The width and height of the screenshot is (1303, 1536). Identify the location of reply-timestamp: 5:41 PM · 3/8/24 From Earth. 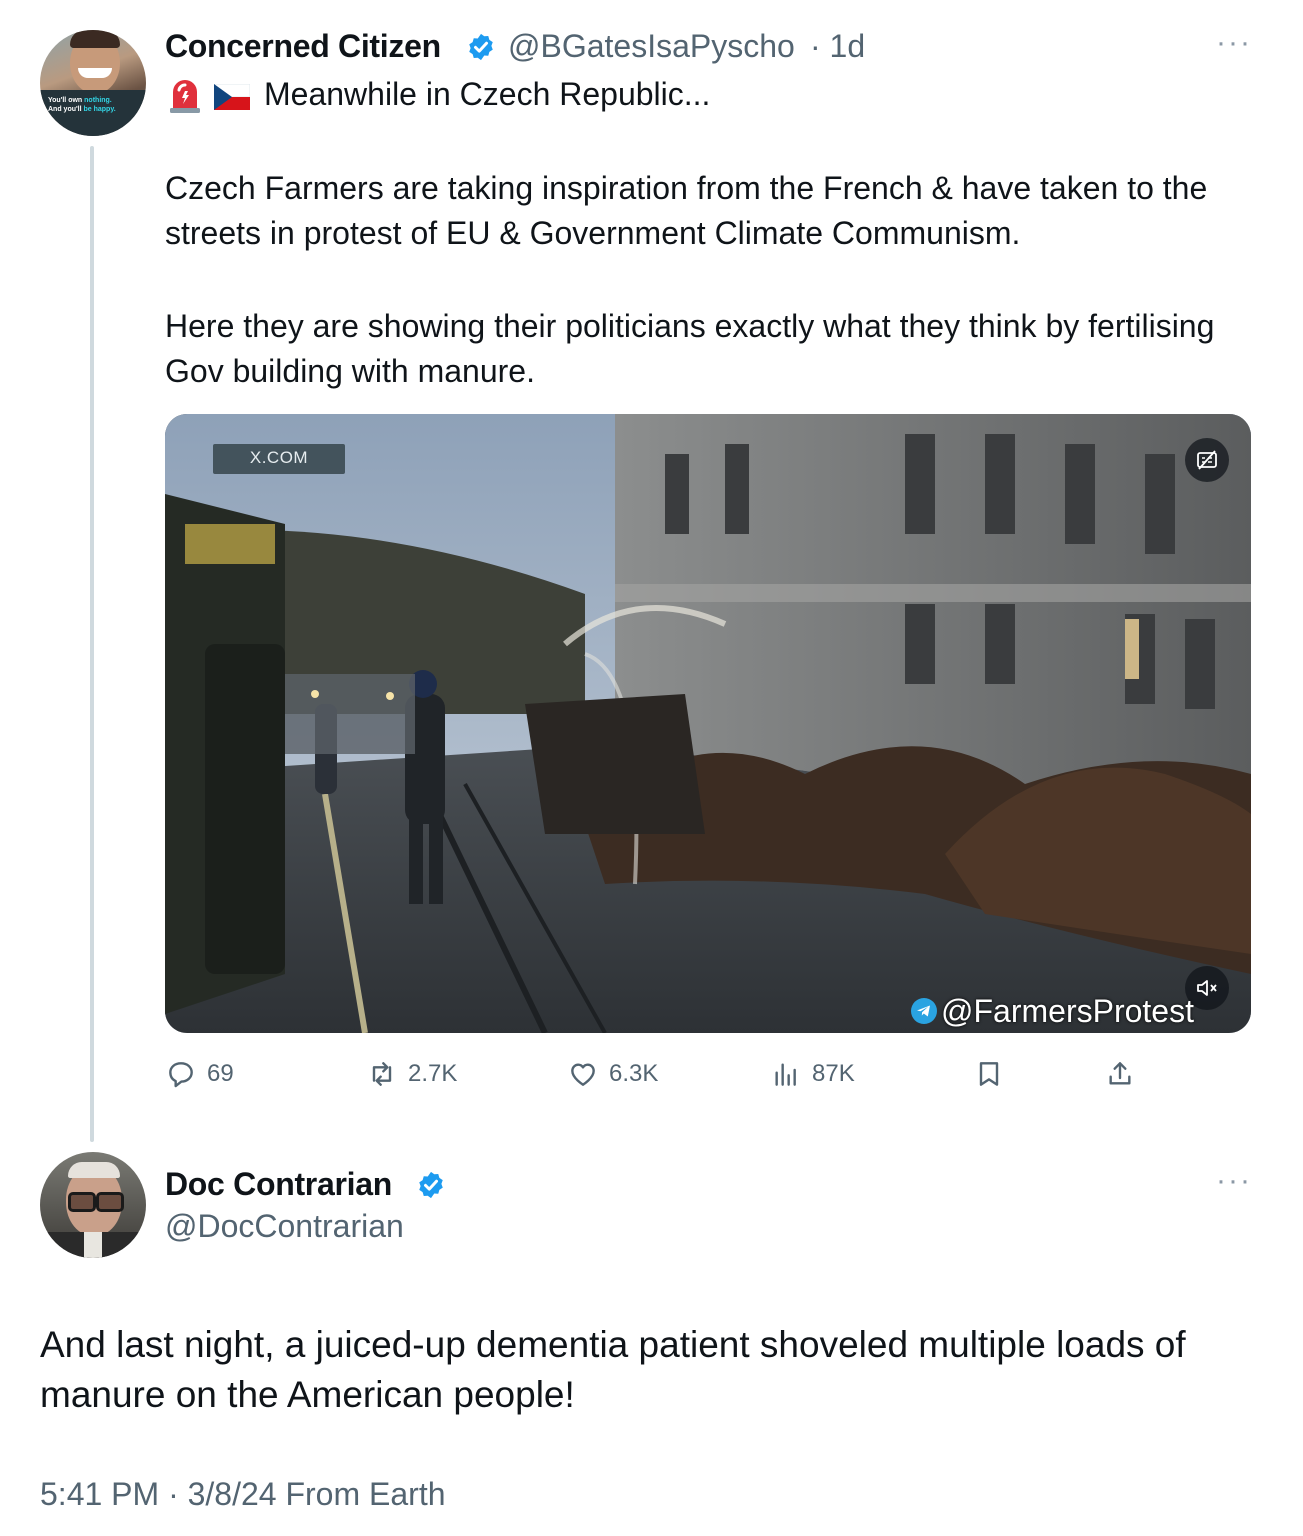
(243, 1494).